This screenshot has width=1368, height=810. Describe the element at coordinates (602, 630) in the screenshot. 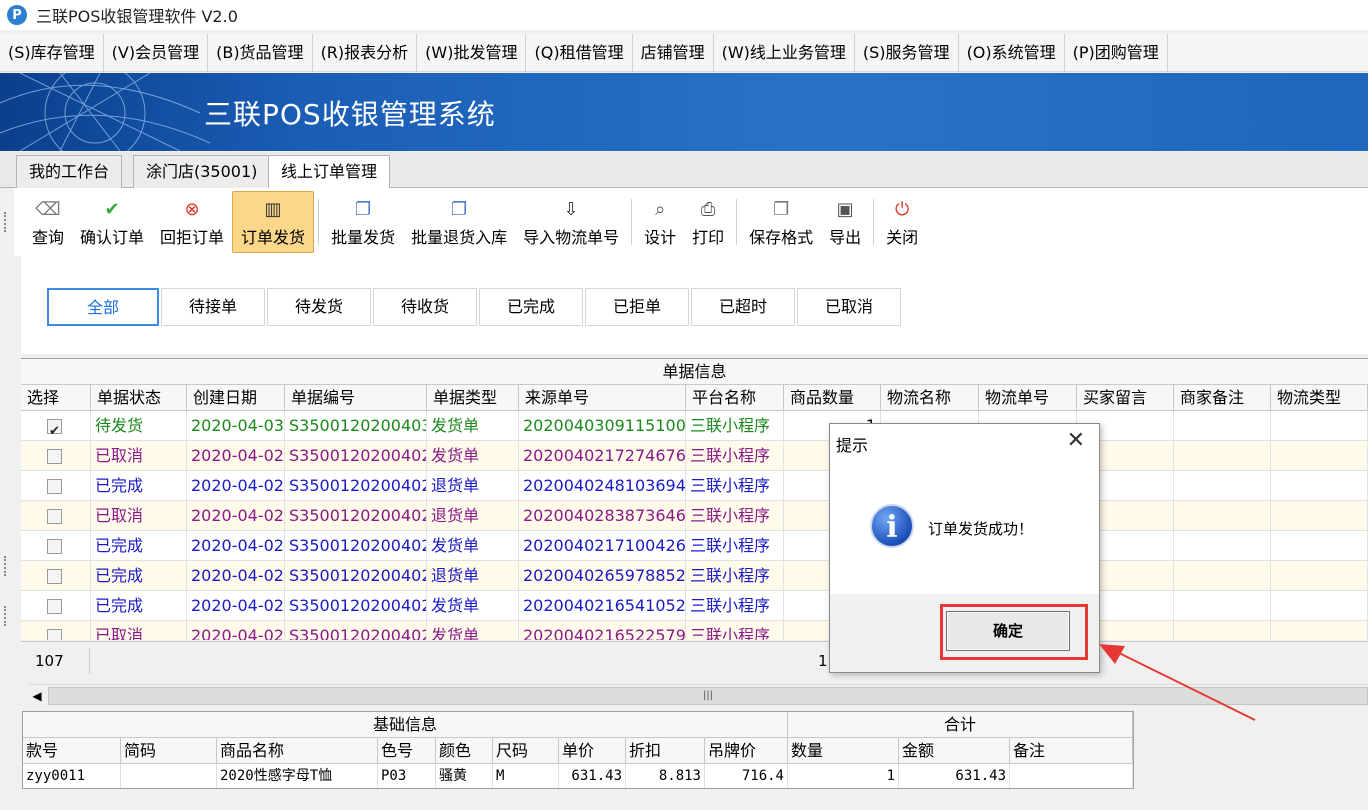

I see `cell-source: 20200402165225795` at that location.